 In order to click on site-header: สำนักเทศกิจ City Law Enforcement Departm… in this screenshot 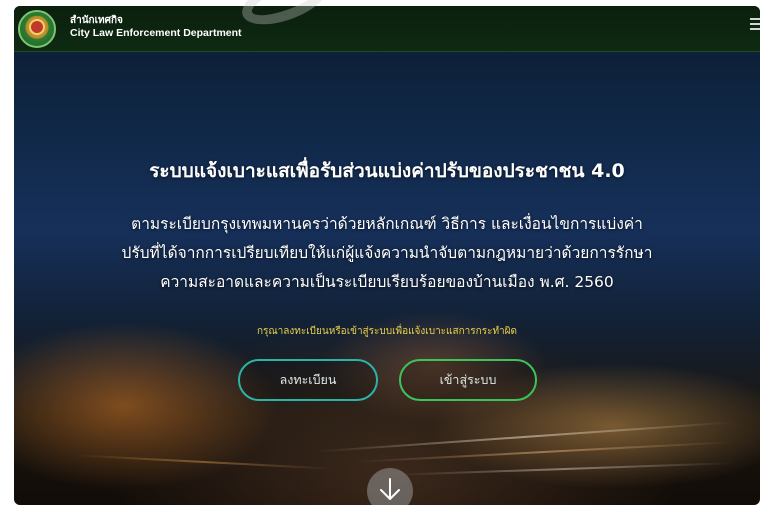, I will do `click(387, 29)`.